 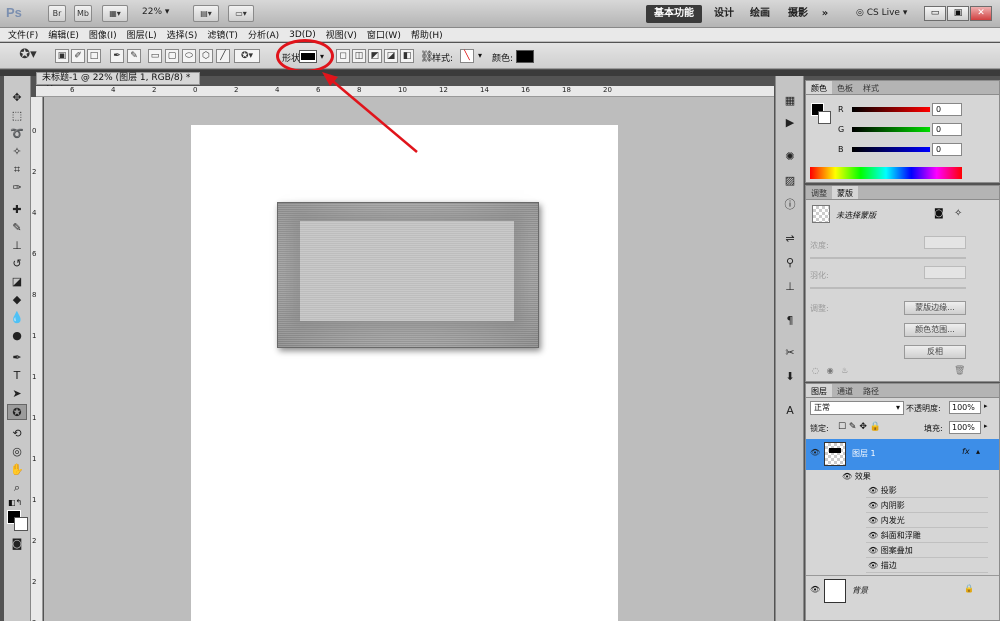 I want to click on rectangle-tool-button: ▭, so click(x=155, y=56).